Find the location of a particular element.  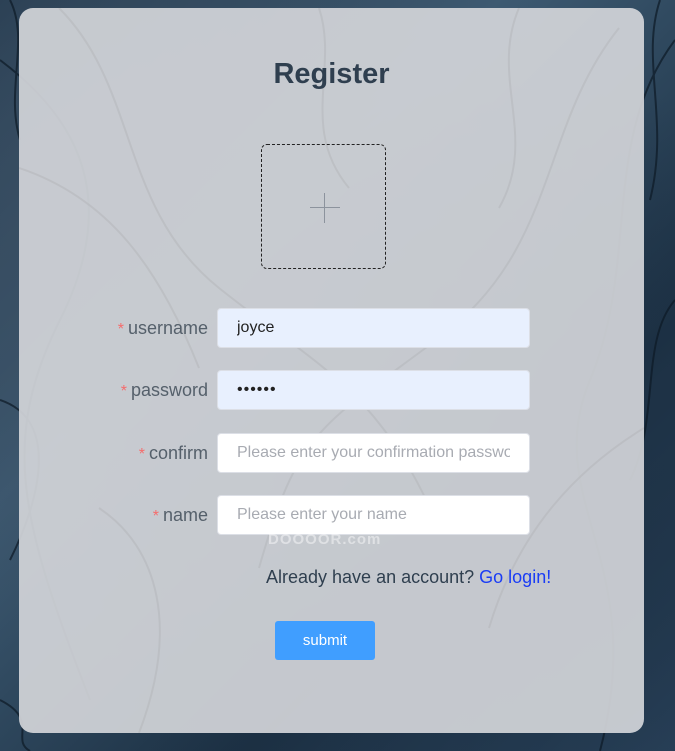

name-label-text: name is located at coordinates (185, 515).